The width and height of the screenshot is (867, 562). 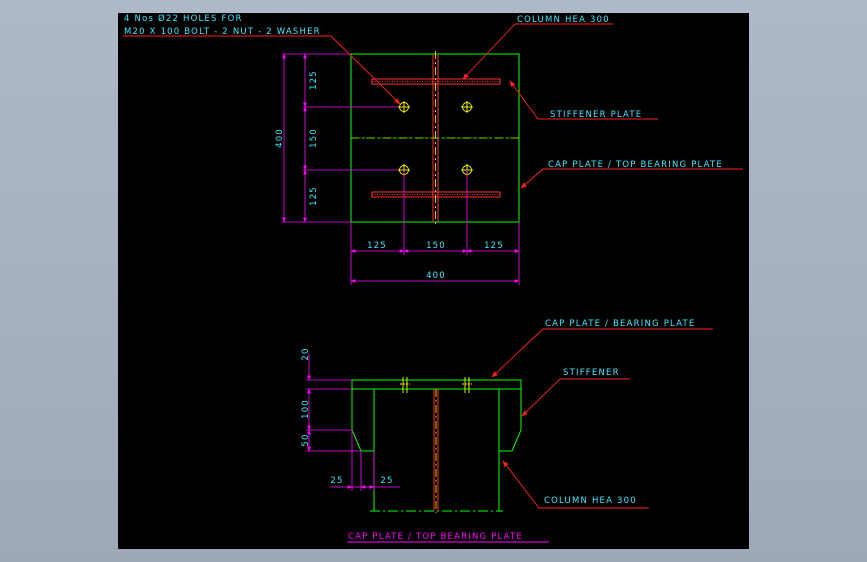 What do you see at coordinates (494, 246) in the screenshot?
I see `dim-h-right: 125` at bounding box center [494, 246].